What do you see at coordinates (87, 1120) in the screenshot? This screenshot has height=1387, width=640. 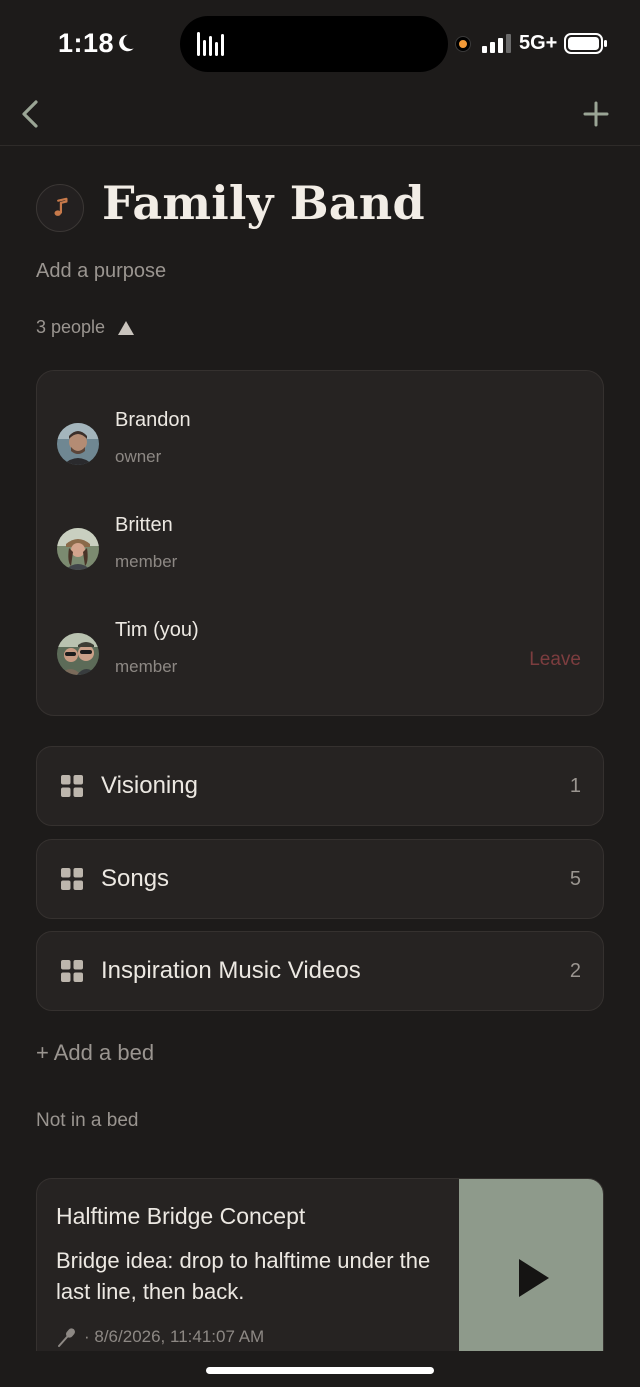 I see `section-heading-not-in-bed: Not in a bed` at bounding box center [87, 1120].